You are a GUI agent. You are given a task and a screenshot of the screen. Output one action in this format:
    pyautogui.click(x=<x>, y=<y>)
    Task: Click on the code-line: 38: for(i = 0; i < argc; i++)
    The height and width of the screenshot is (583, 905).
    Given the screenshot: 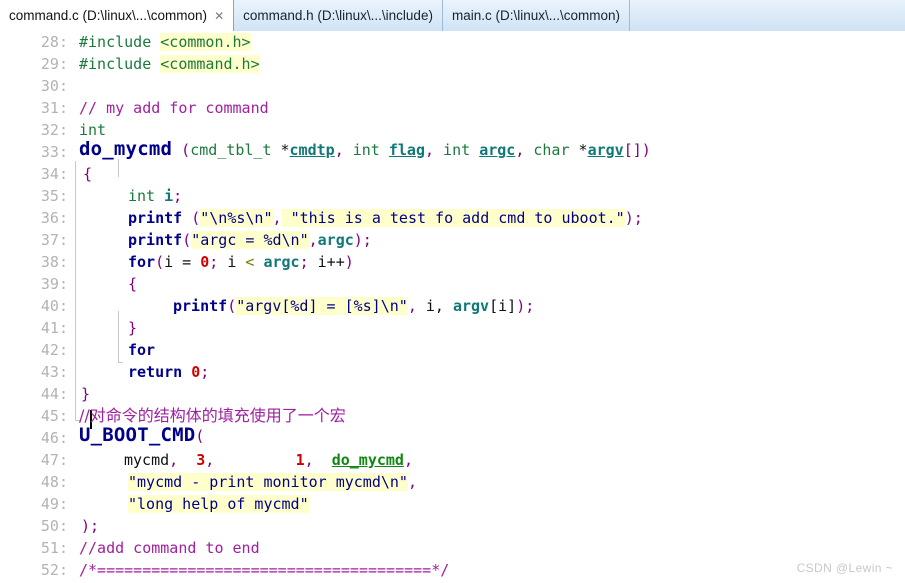 What is the action you would take?
    pyautogui.click(x=452, y=262)
    